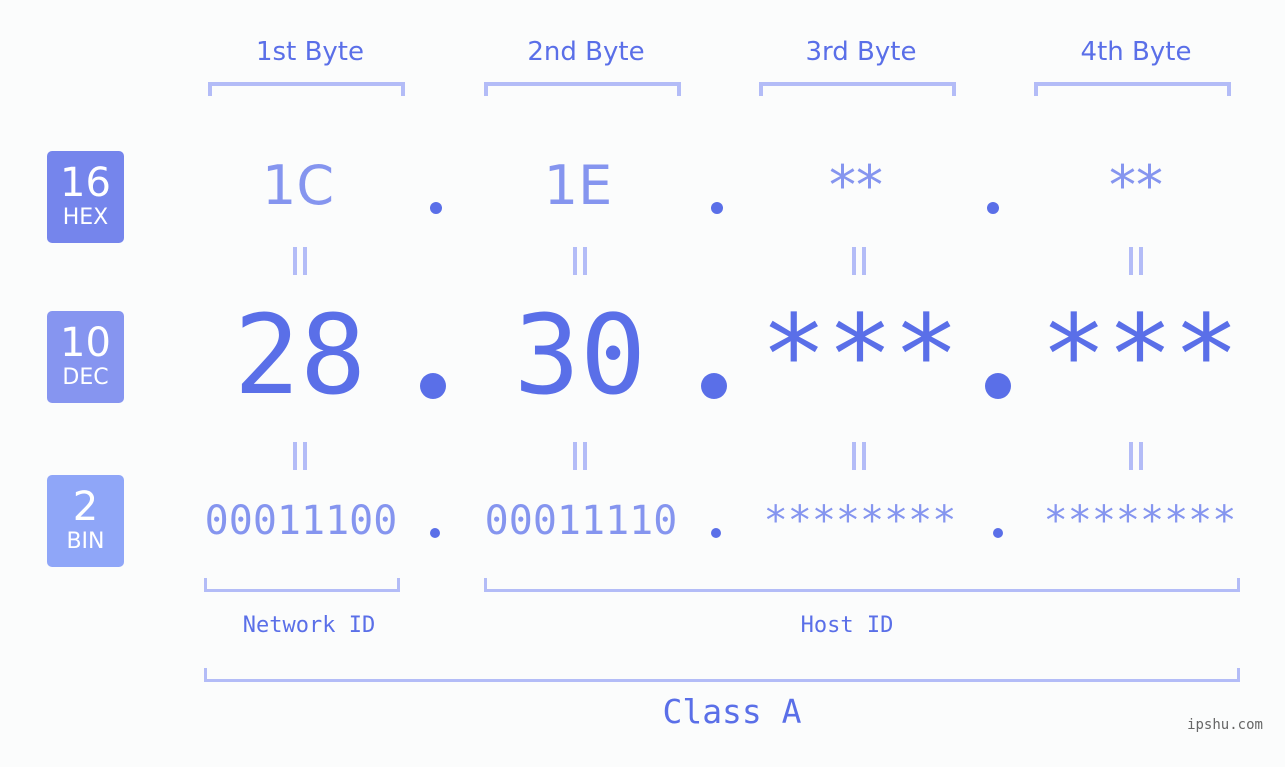 The image size is (1285, 767). I want to click on dec-byte-3: ***, so click(860, 355).